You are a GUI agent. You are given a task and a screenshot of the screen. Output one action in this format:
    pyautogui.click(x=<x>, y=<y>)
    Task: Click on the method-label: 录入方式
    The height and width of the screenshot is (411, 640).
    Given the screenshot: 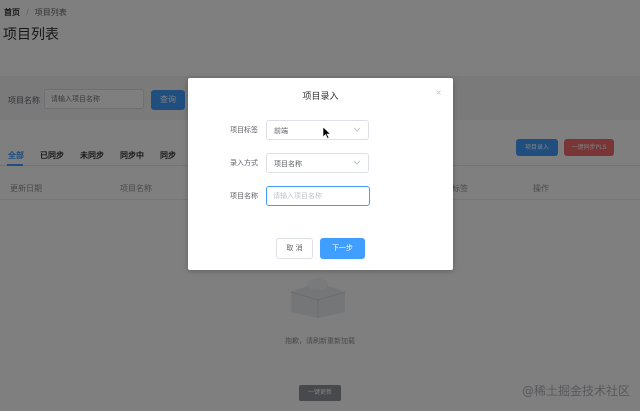 What is the action you would take?
    pyautogui.click(x=244, y=163)
    